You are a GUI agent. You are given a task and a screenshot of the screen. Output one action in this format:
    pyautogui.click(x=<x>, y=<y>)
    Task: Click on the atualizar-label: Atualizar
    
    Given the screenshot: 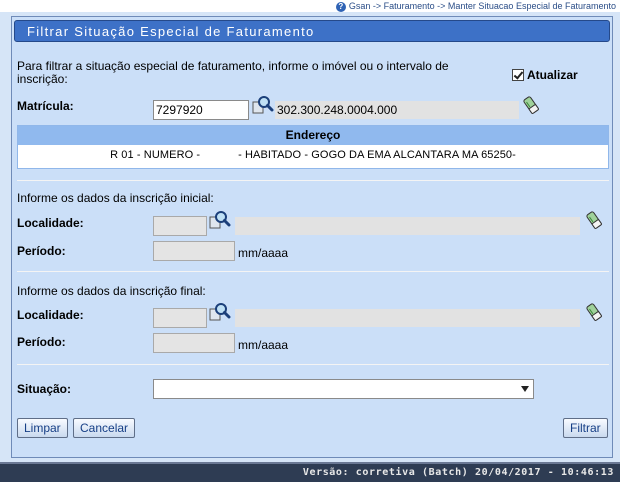 What is the action you would take?
    pyautogui.click(x=552, y=75)
    